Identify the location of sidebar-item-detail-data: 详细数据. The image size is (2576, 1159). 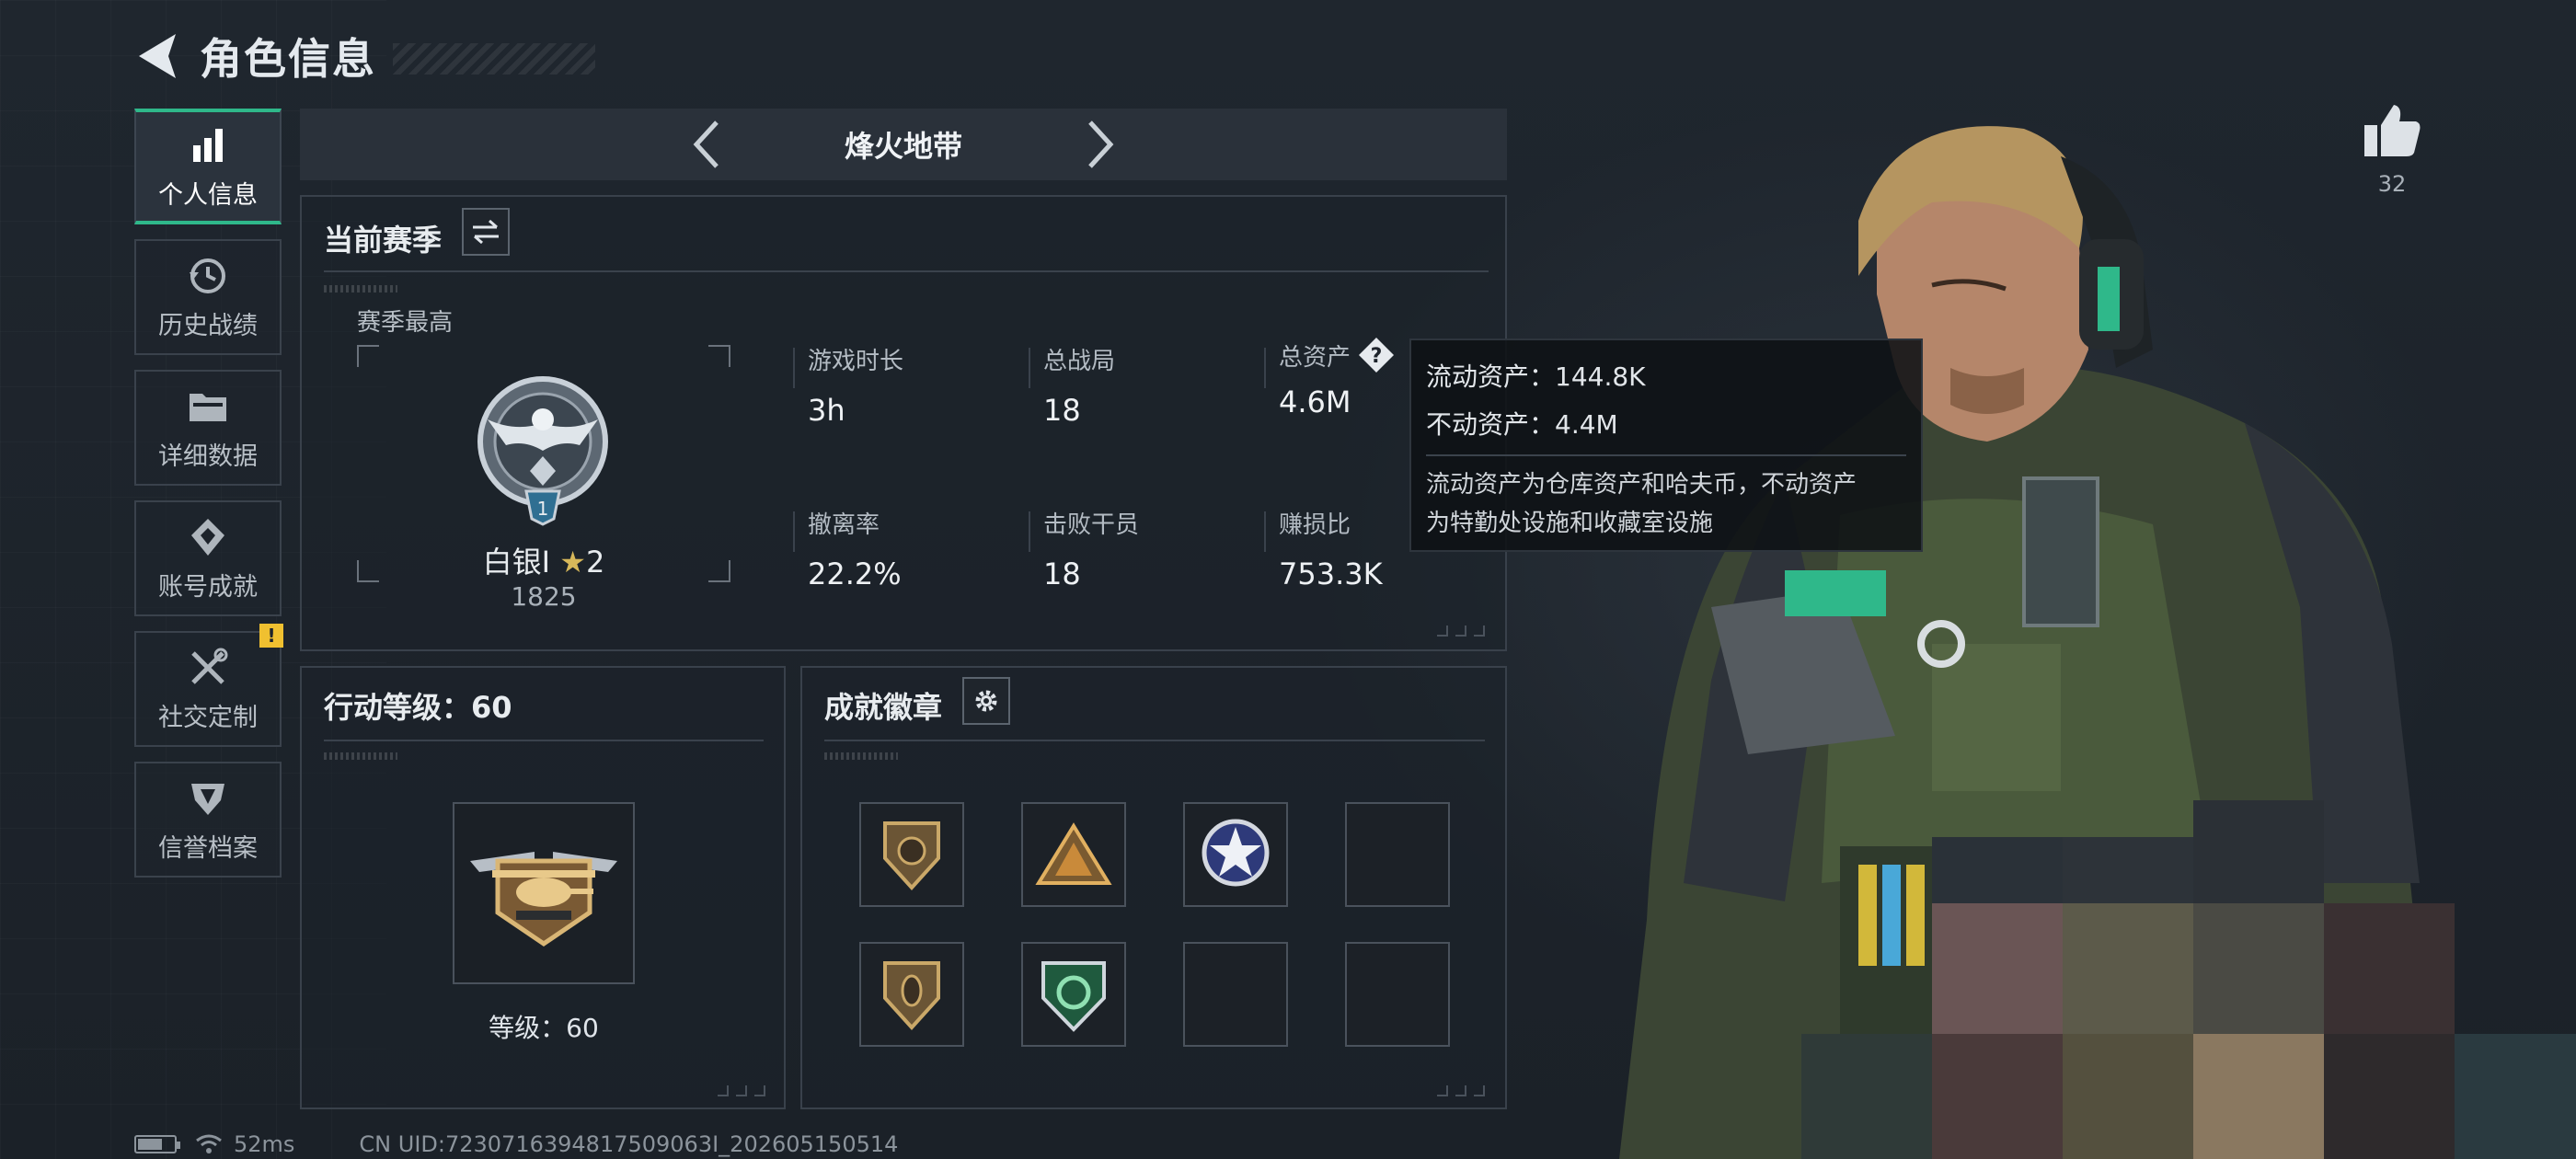
(208, 428).